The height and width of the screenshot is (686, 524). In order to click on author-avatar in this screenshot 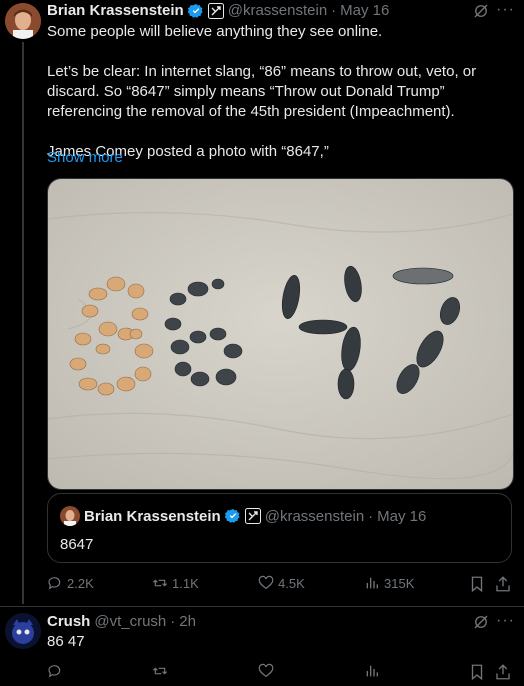, I will do `click(23, 21)`.